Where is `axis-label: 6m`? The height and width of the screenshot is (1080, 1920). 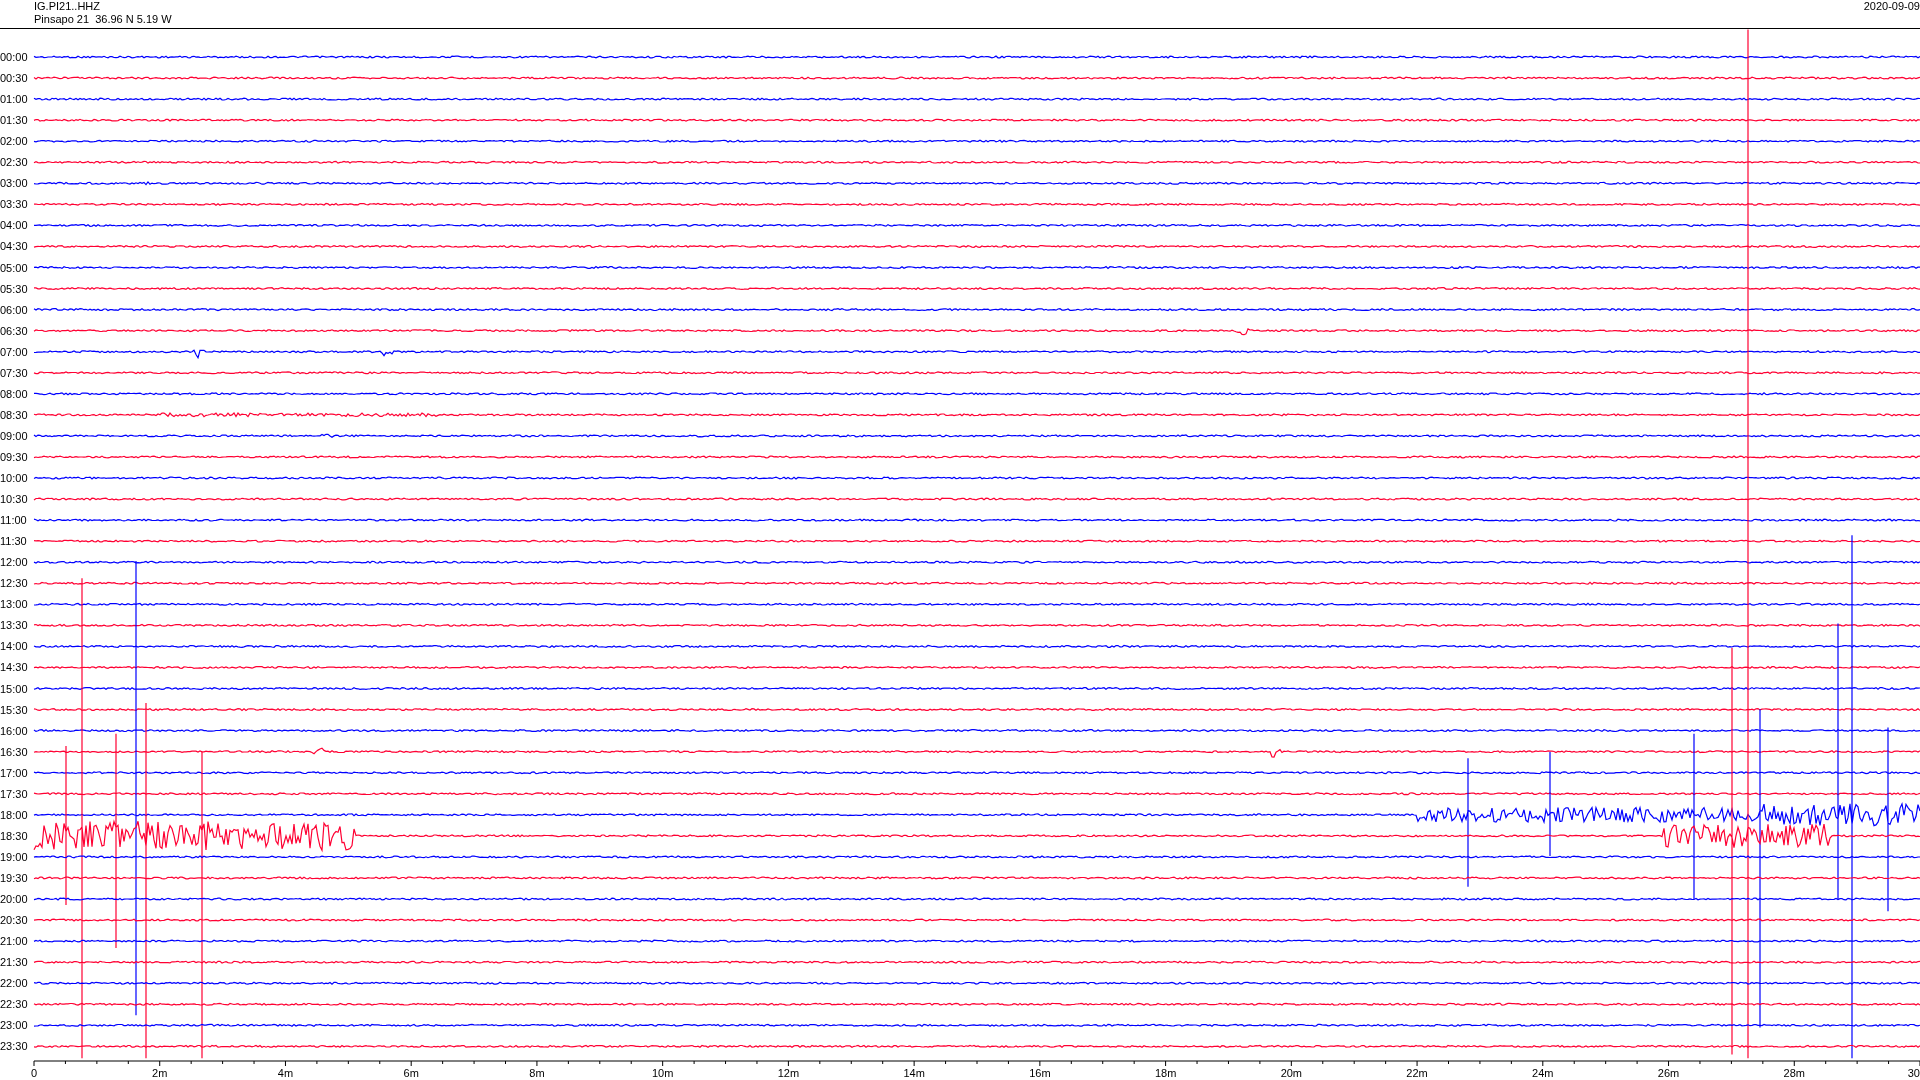 axis-label: 6m is located at coordinates (411, 1073).